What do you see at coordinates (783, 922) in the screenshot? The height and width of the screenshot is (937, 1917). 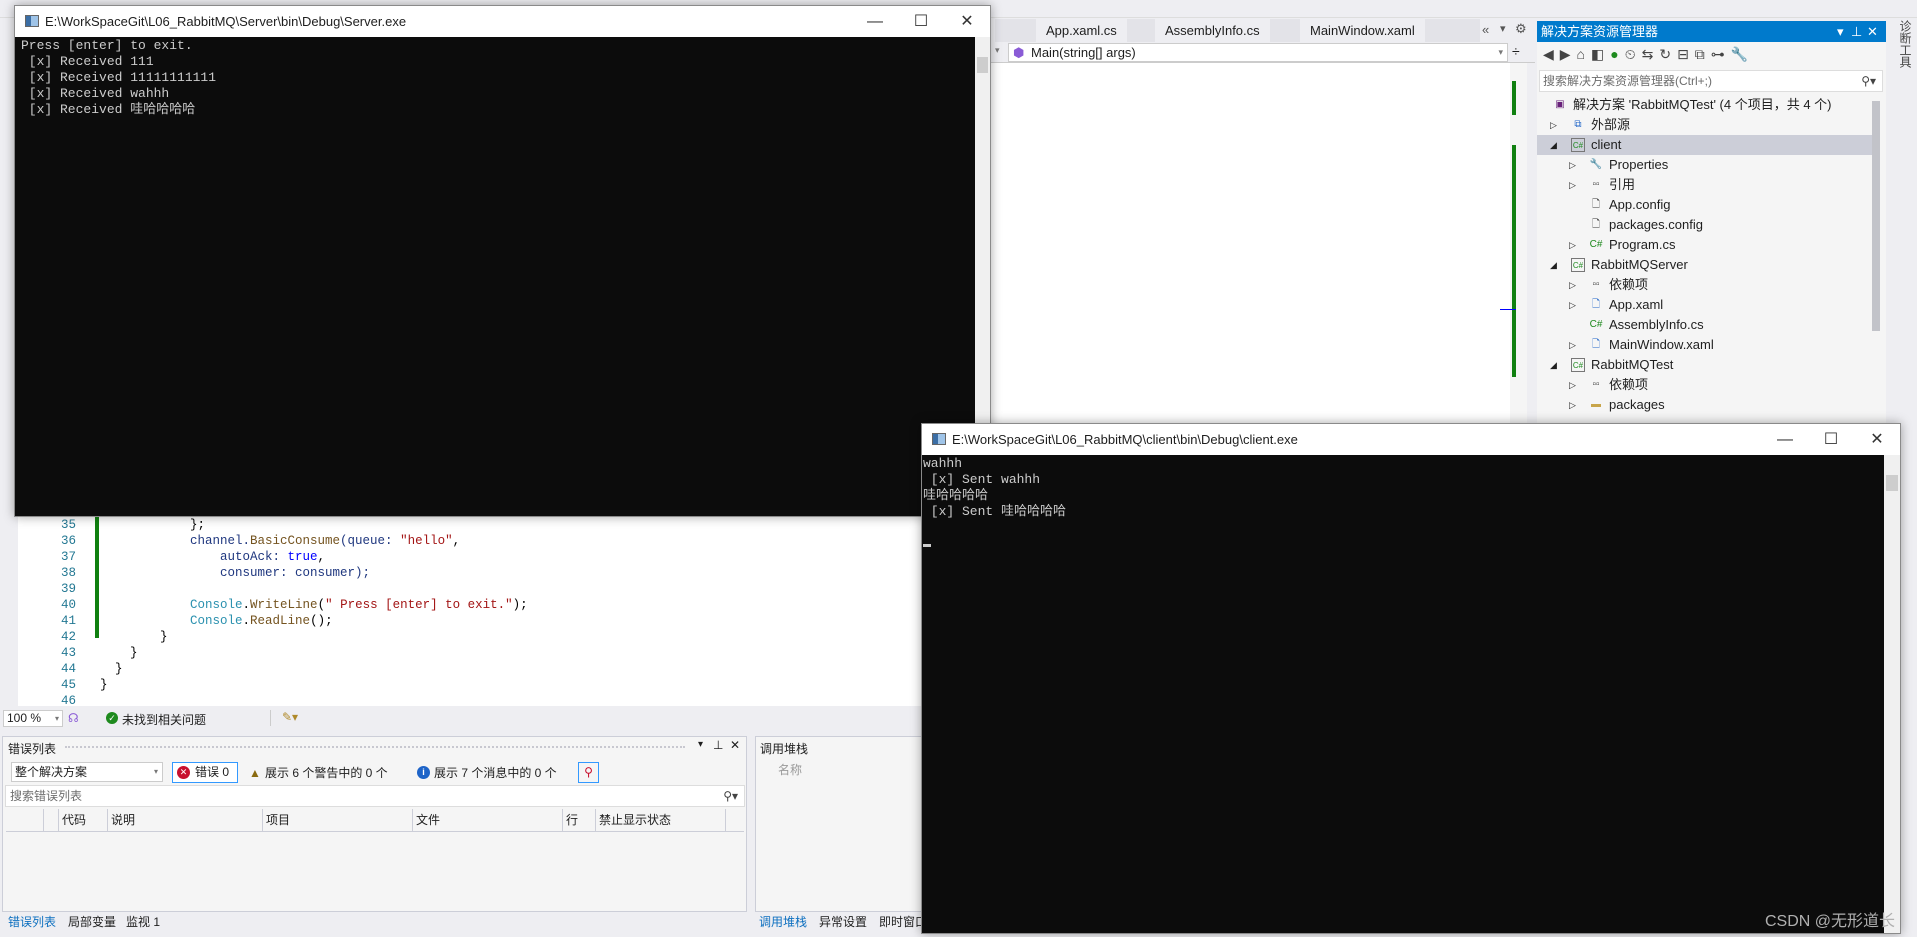 I see `tab-call-stack: 调用堆栈` at bounding box center [783, 922].